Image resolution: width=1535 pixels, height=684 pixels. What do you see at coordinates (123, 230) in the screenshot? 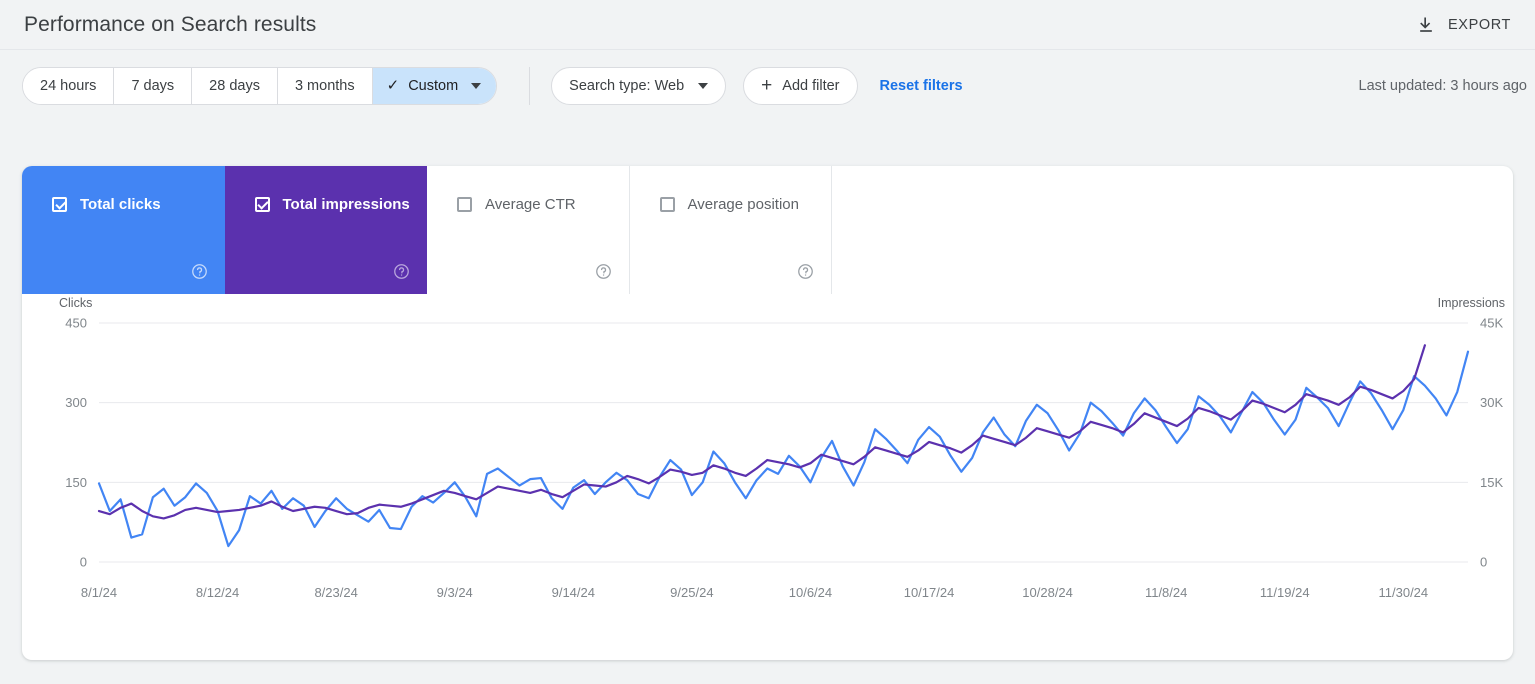
I see `metric-card-total-clicks: Total clicks` at bounding box center [123, 230].